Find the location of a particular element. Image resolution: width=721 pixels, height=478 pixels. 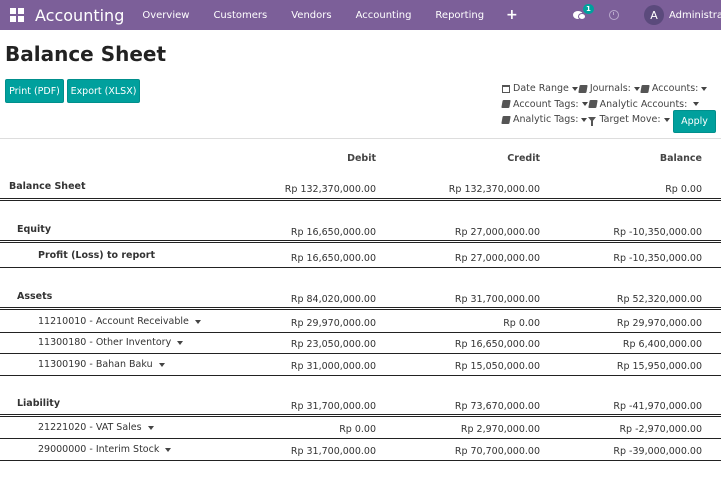

nav-plus-icon: + is located at coordinates (512, 15).